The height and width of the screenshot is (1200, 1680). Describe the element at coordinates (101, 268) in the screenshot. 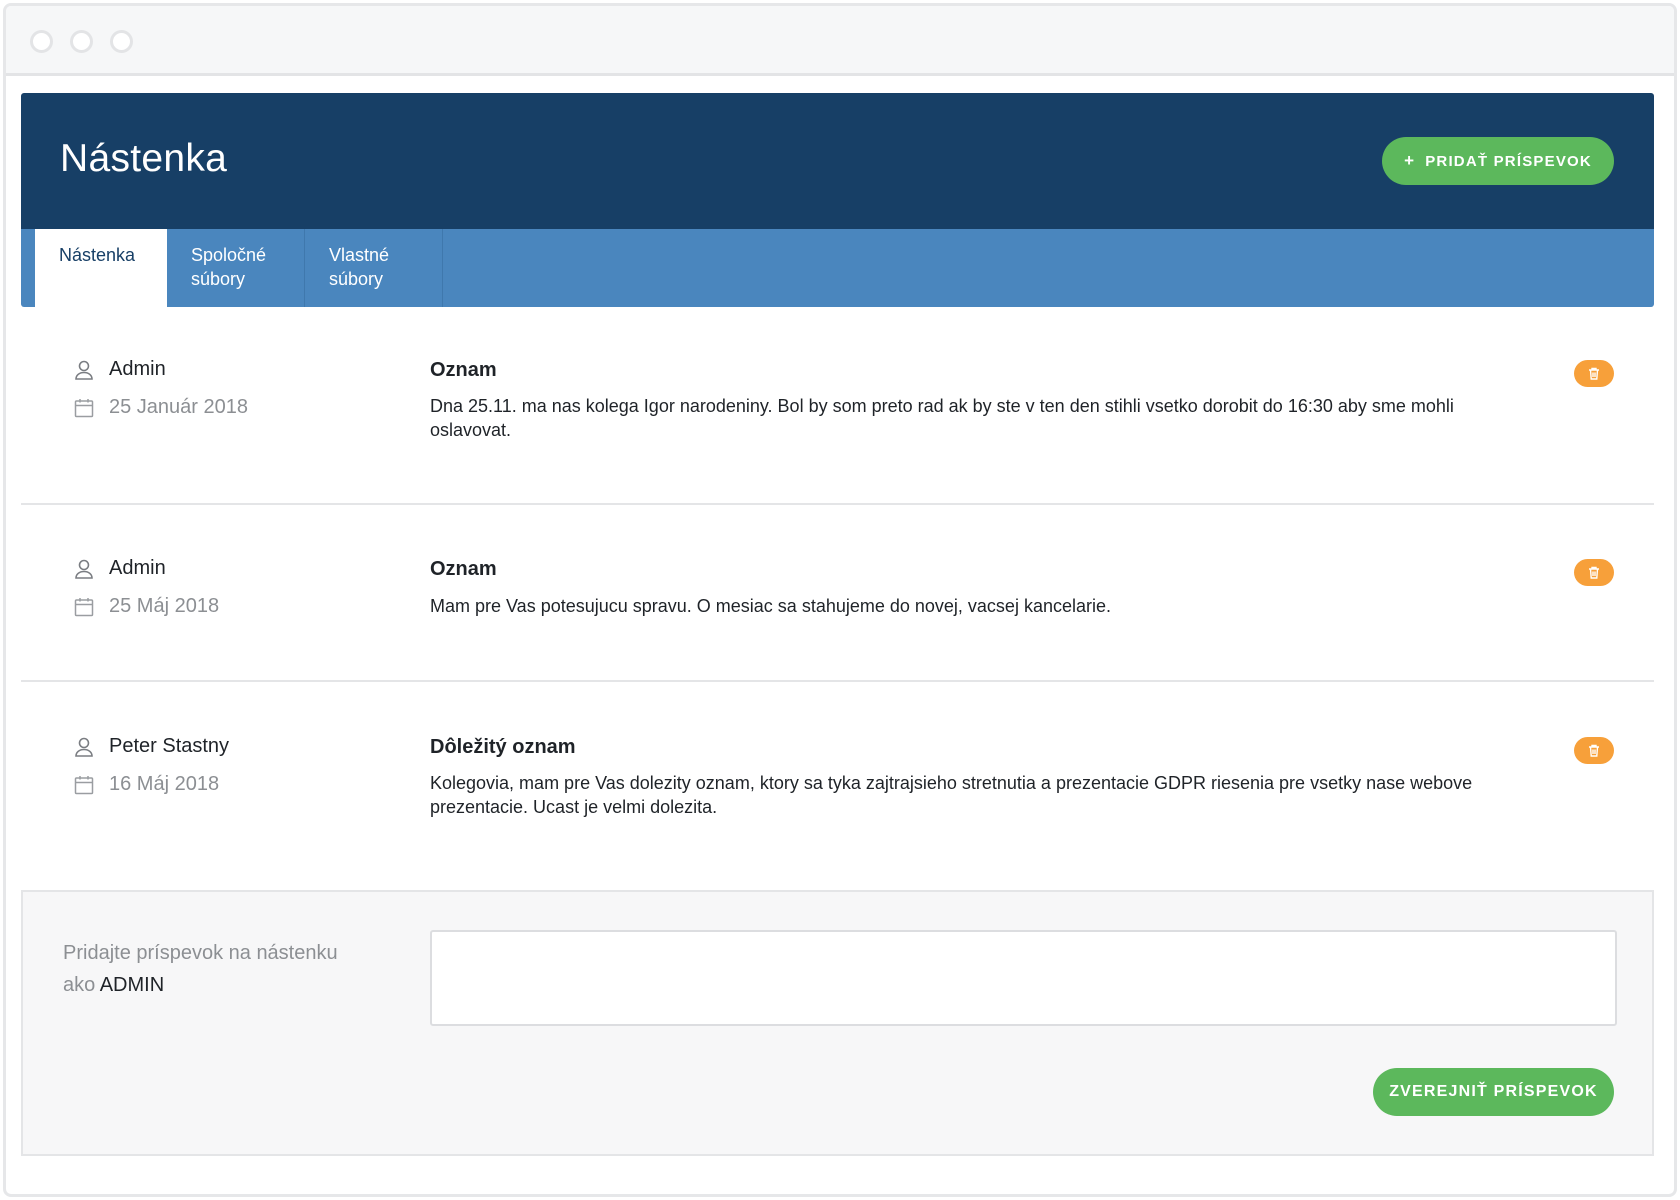

I see `tab-nastenka: Nástenka` at that location.